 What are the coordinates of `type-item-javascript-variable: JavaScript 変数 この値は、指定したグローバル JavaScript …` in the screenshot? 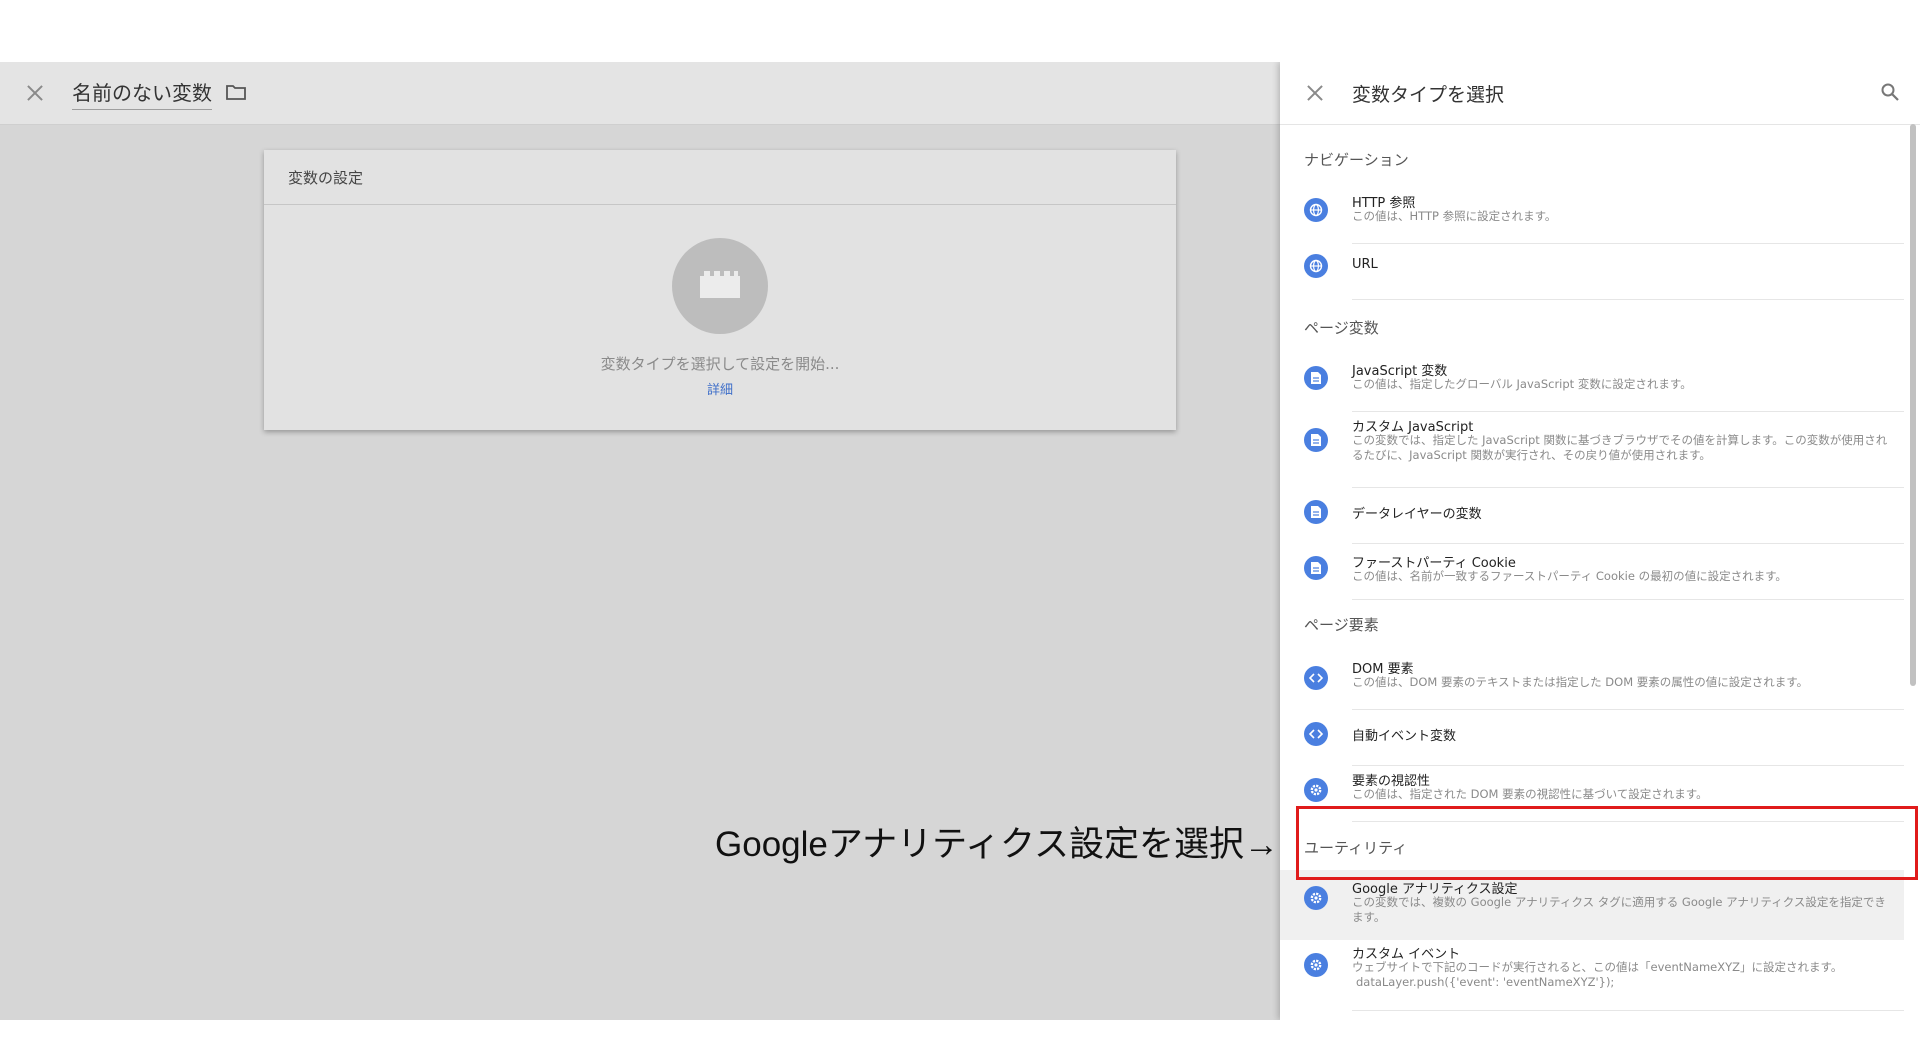 It's located at (1592, 384).